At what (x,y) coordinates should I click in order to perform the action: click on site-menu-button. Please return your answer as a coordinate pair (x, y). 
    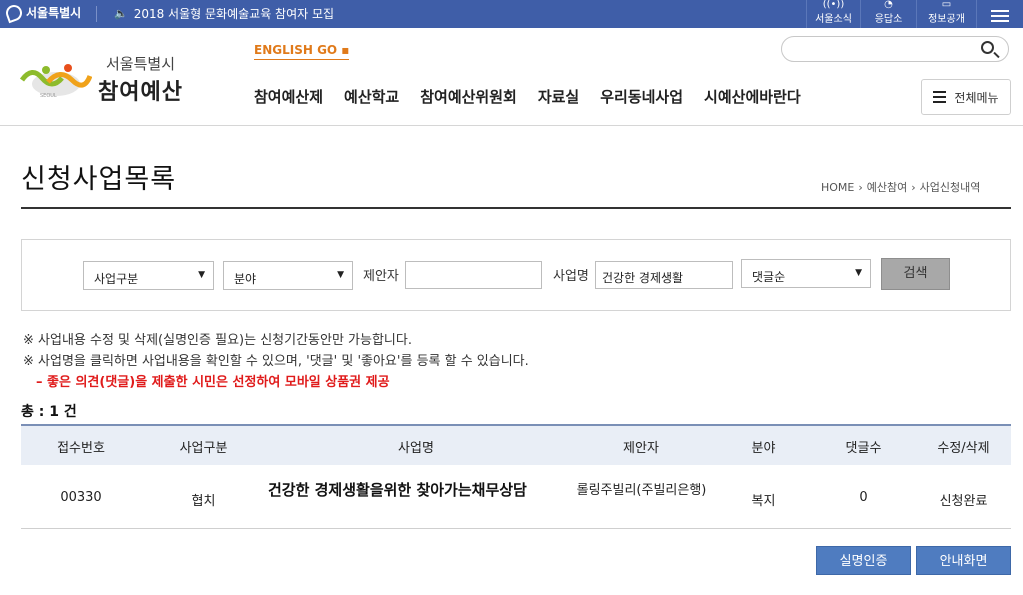
    Looking at the image, I should click on (999, 14).